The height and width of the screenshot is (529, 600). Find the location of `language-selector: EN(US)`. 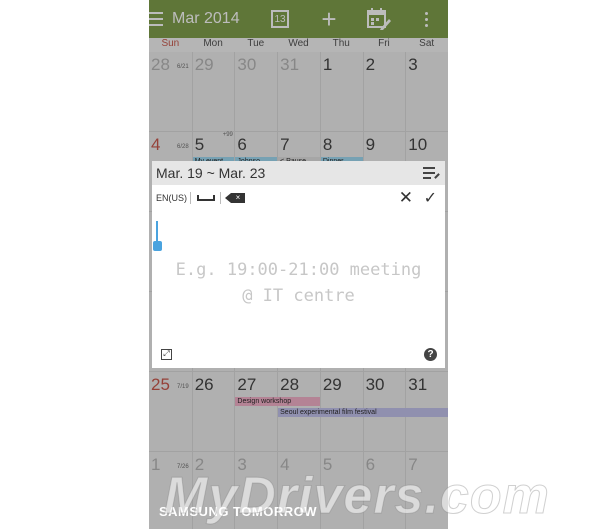

language-selector: EN(US) is located at coordinates (171, 198).